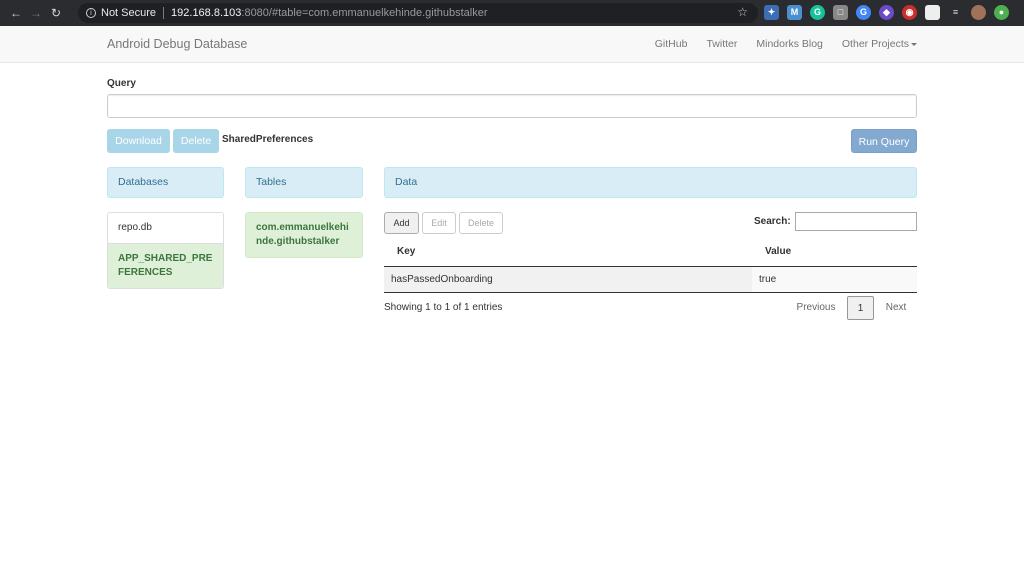  What do you see at coordinates (816, 308) in the screenshot?
I see `pagination-previous: Previous` at bounding box center [816, 308].